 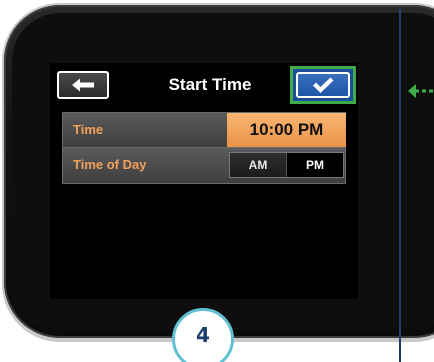 I want to click on step-number: 4, so click(x=203, y=335).